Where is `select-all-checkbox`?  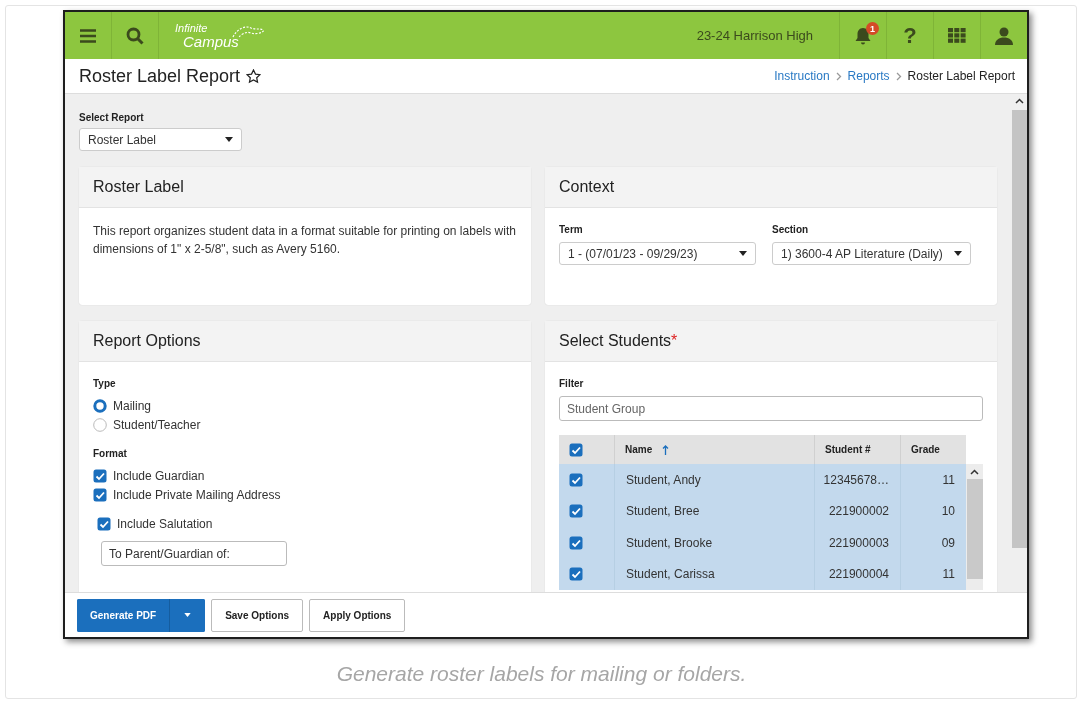
select-all-checkbox is located at coordinates (576, 449).